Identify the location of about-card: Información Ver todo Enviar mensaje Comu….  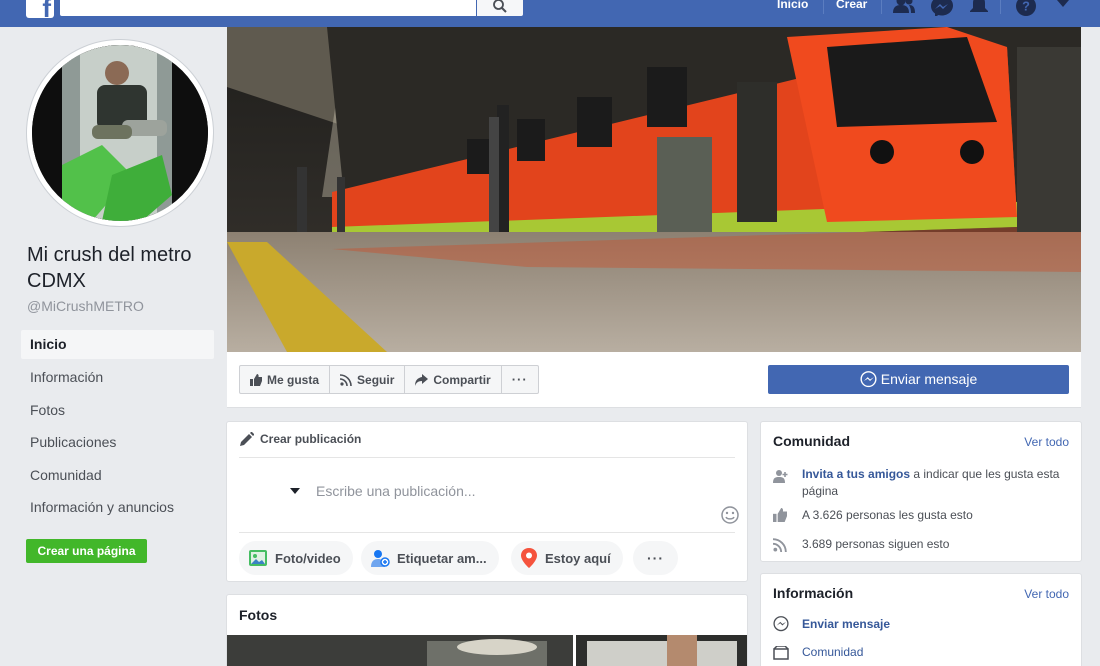
(921, 619).